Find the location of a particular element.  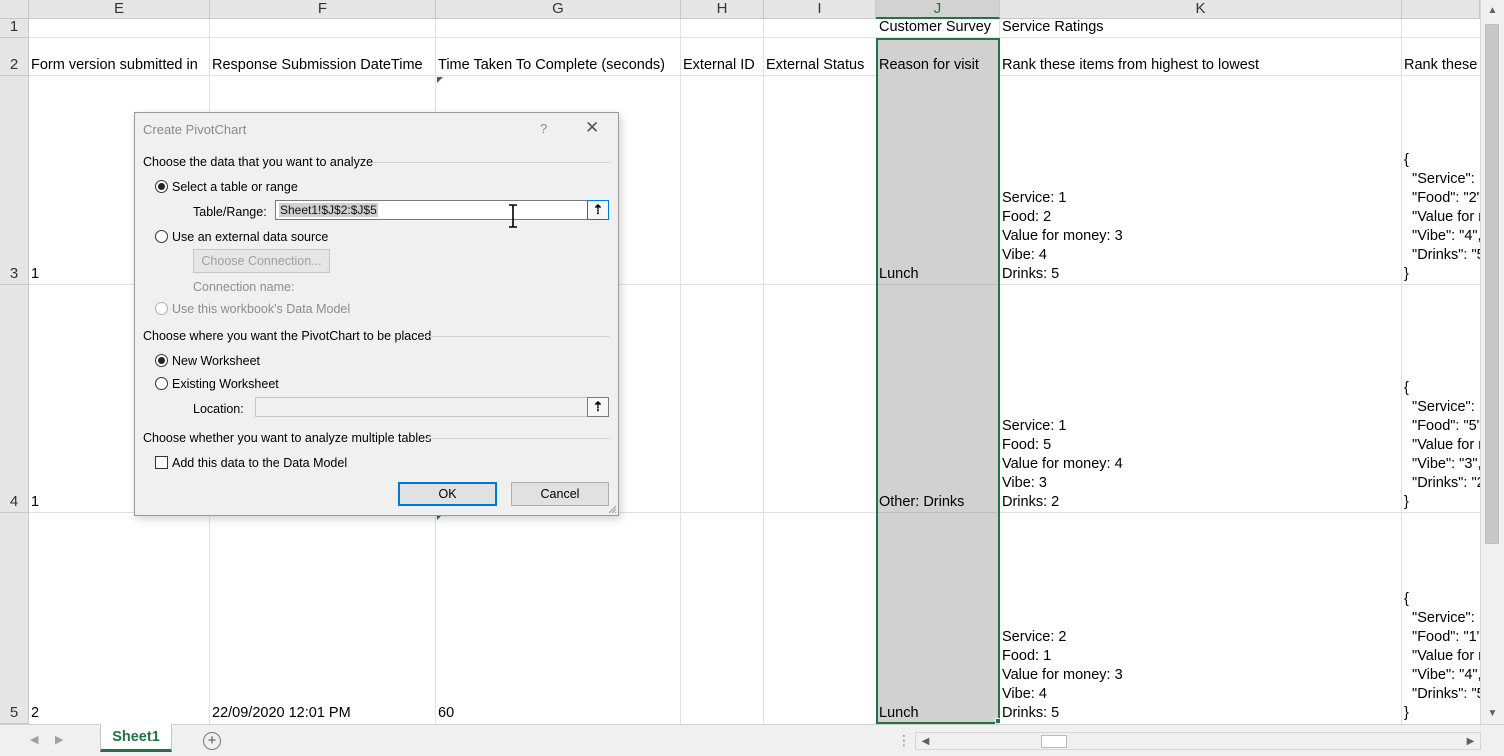

cell-j4: Other: Drinks is located at coordinates (938, 399).